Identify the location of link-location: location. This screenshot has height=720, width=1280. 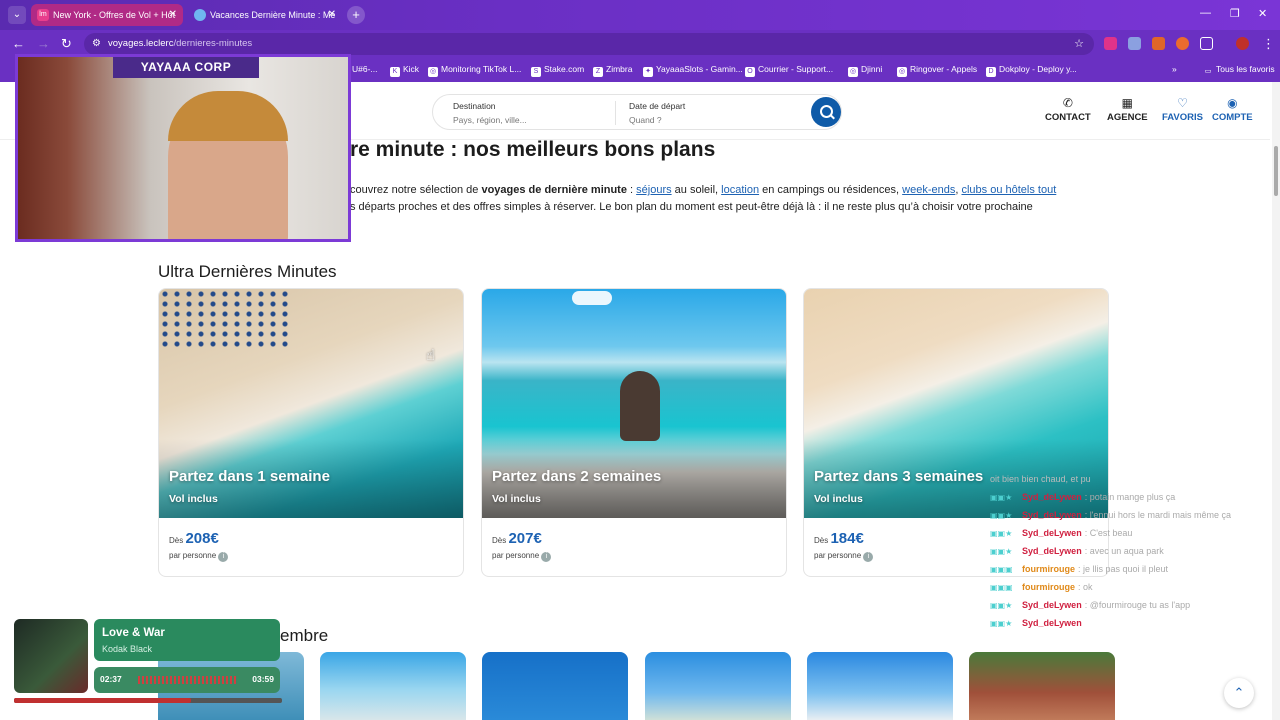
(740, 190).